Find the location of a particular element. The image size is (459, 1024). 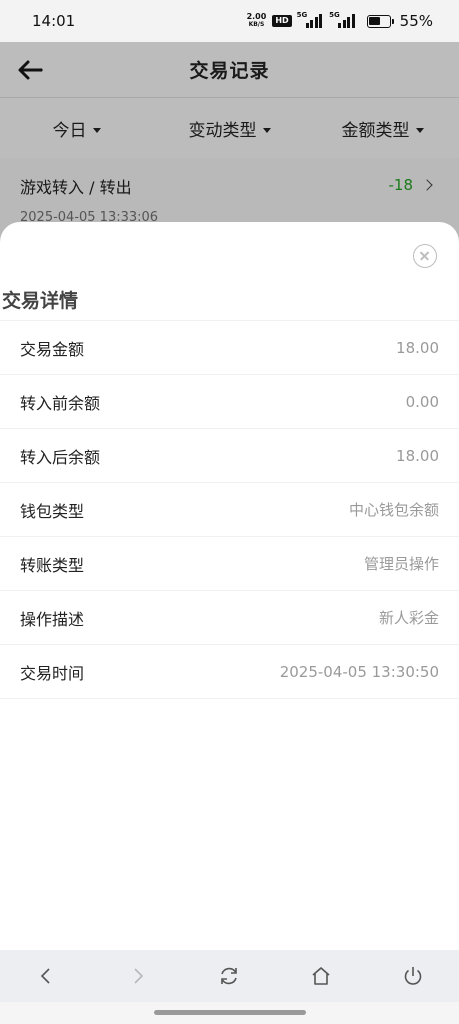

back-chevron-icon is located at coordinates (45, 976).